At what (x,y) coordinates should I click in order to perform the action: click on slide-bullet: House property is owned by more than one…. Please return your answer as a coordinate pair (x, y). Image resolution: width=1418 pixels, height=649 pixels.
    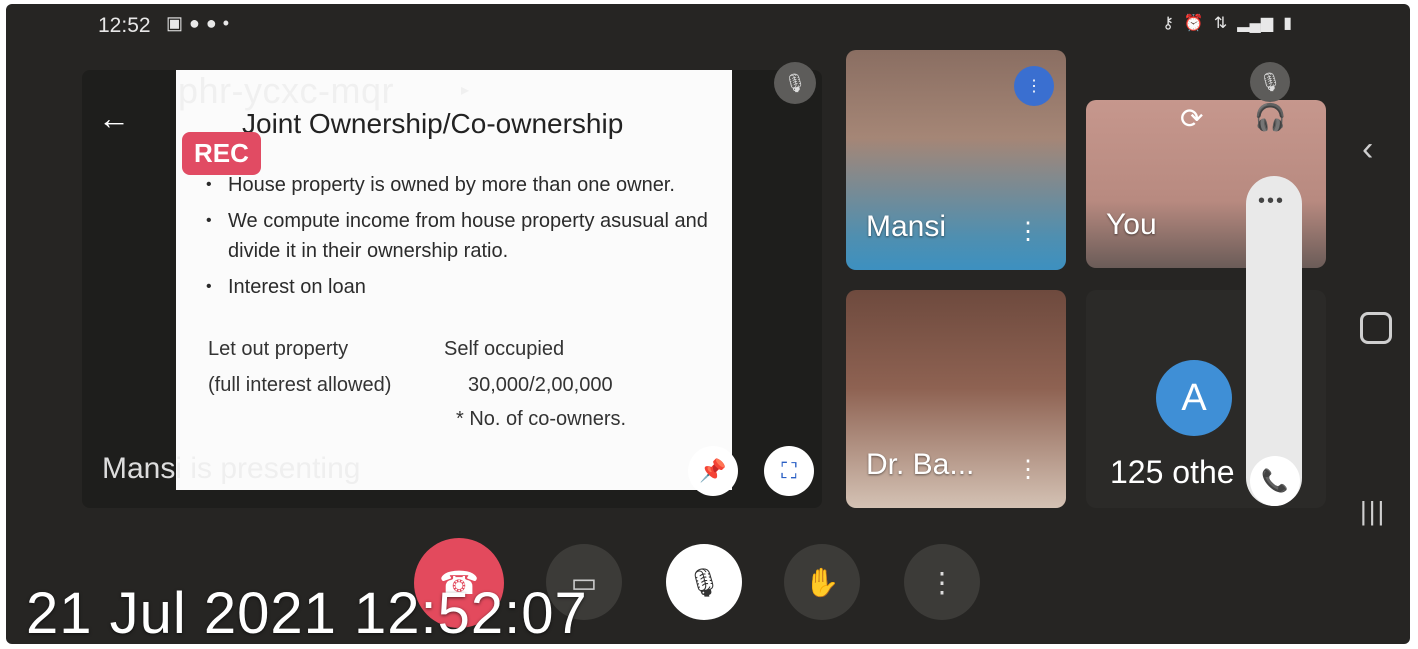
    Looking at the image, I should click on (461, 185).